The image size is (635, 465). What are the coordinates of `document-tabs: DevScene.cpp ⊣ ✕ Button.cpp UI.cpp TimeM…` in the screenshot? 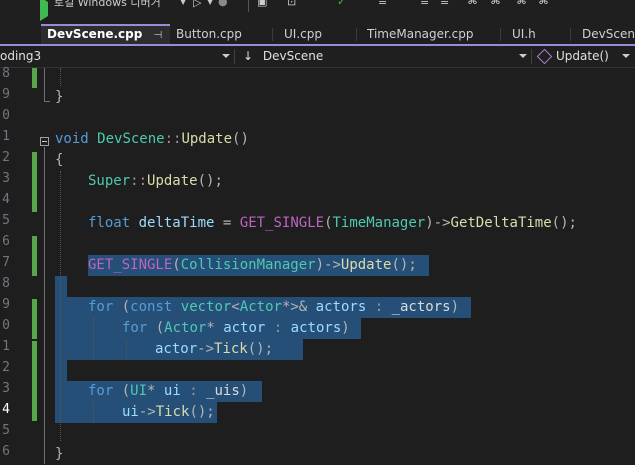 It's located at (317, 35).